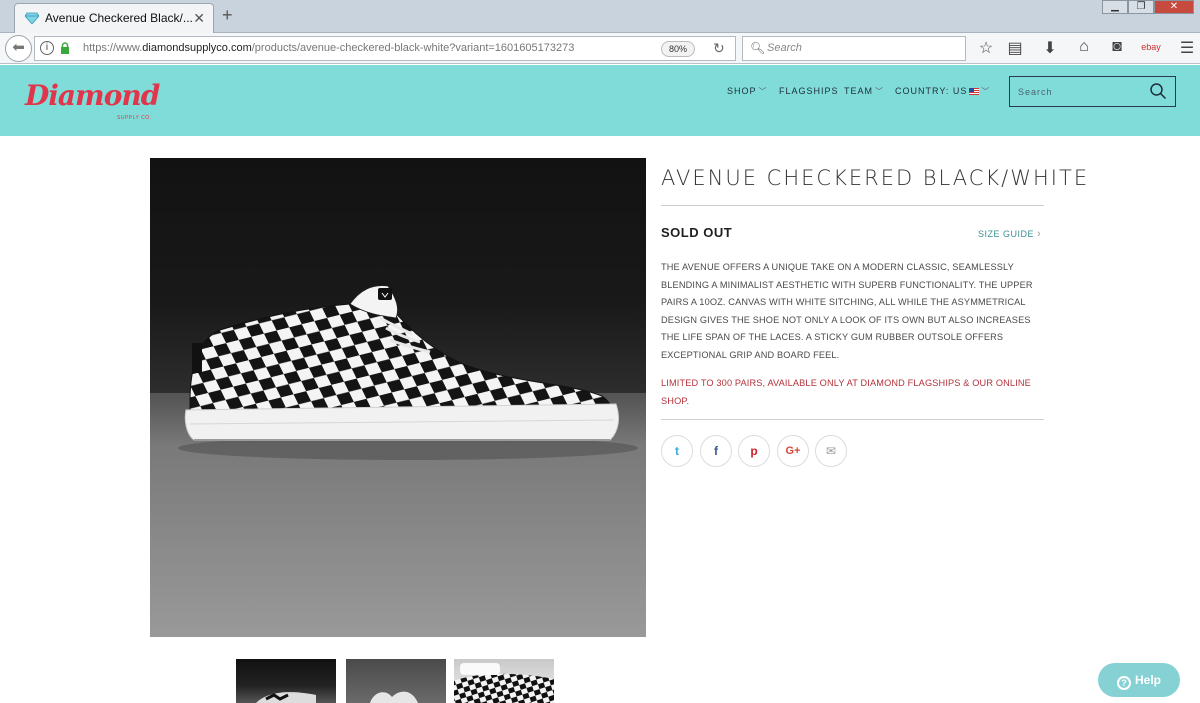  I want to click on close-window-button: ✕, so click(1174, 7).